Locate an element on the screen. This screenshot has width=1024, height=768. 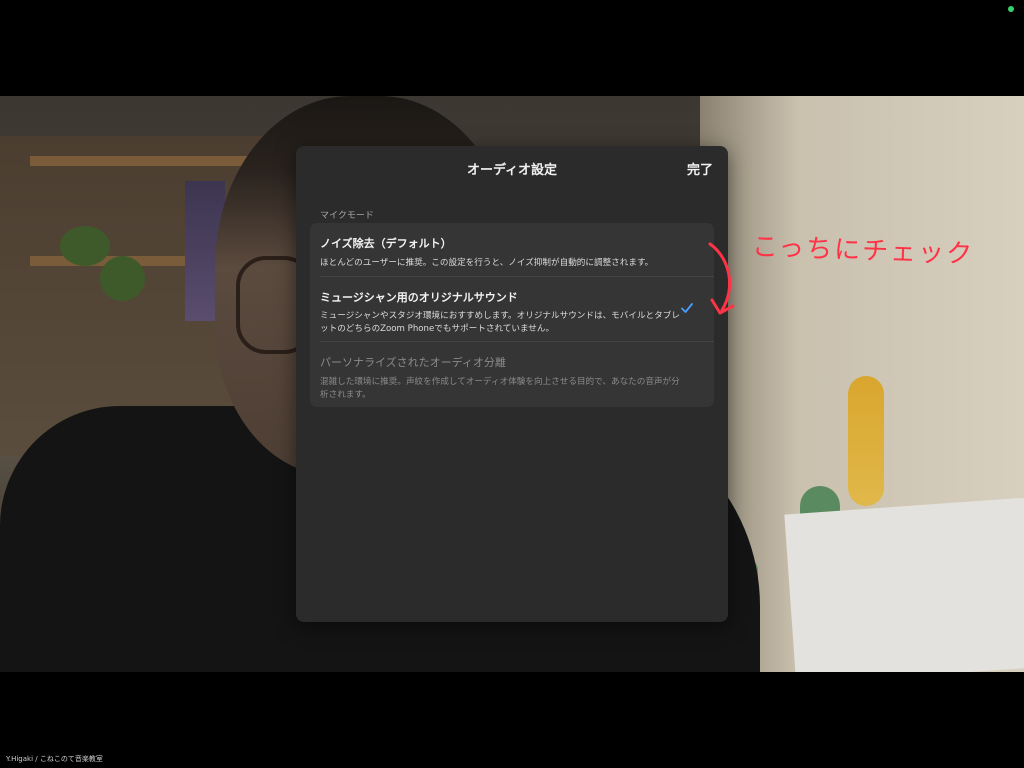
option-title: ミュージシャン用のオリジナルサウンド is located at coordinates (419, 297).